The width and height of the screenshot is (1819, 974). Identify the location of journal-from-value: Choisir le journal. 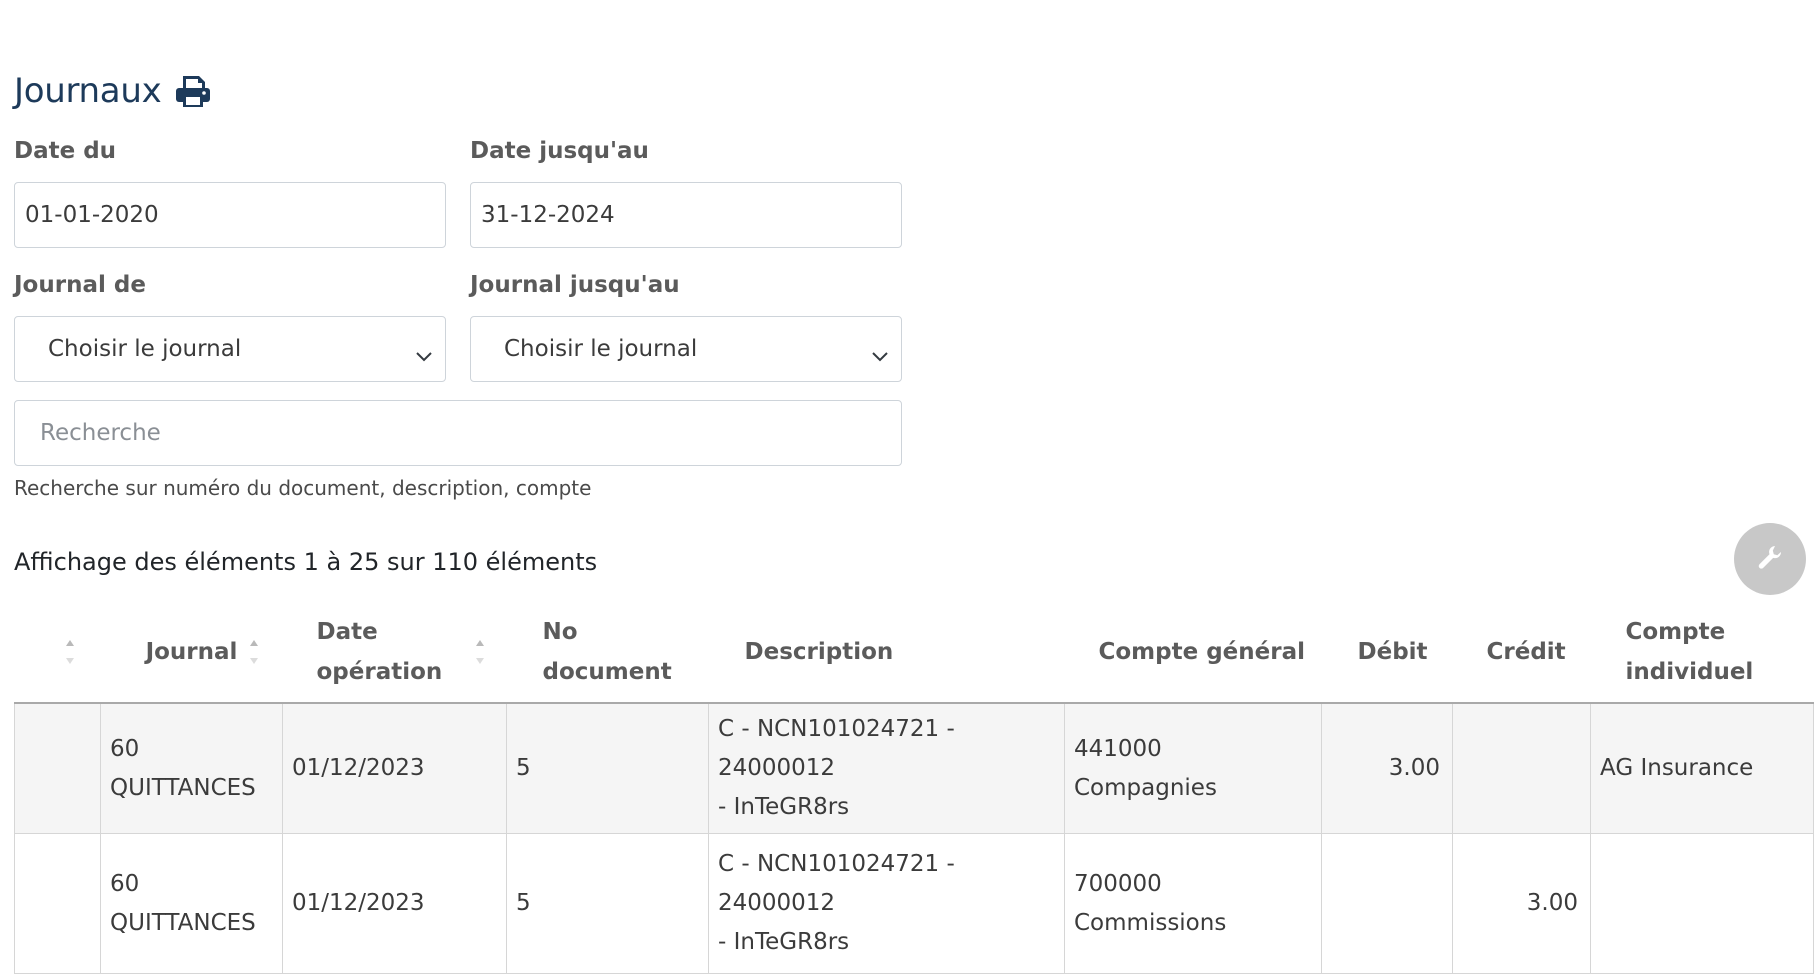
(145, 349).